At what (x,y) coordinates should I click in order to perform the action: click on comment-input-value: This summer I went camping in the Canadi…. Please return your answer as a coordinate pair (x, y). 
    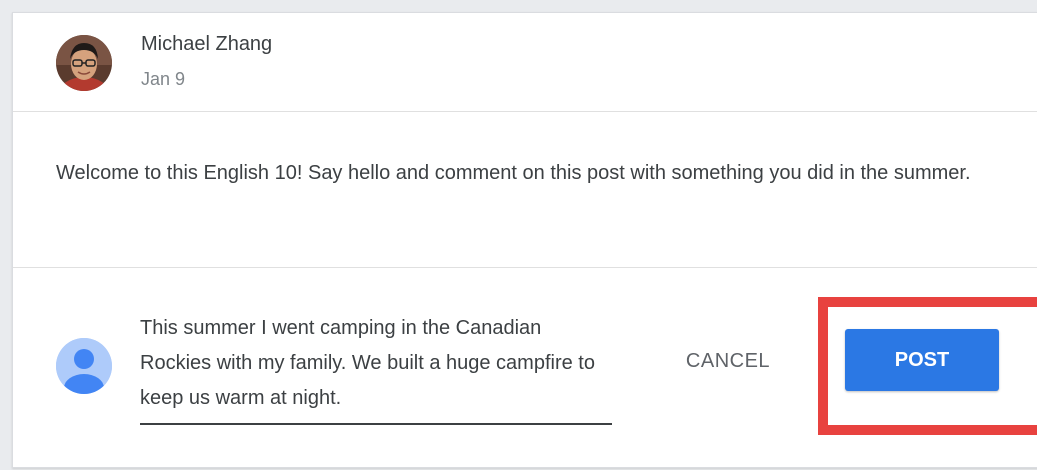
    Looking at the image, I should click on (376, 363).